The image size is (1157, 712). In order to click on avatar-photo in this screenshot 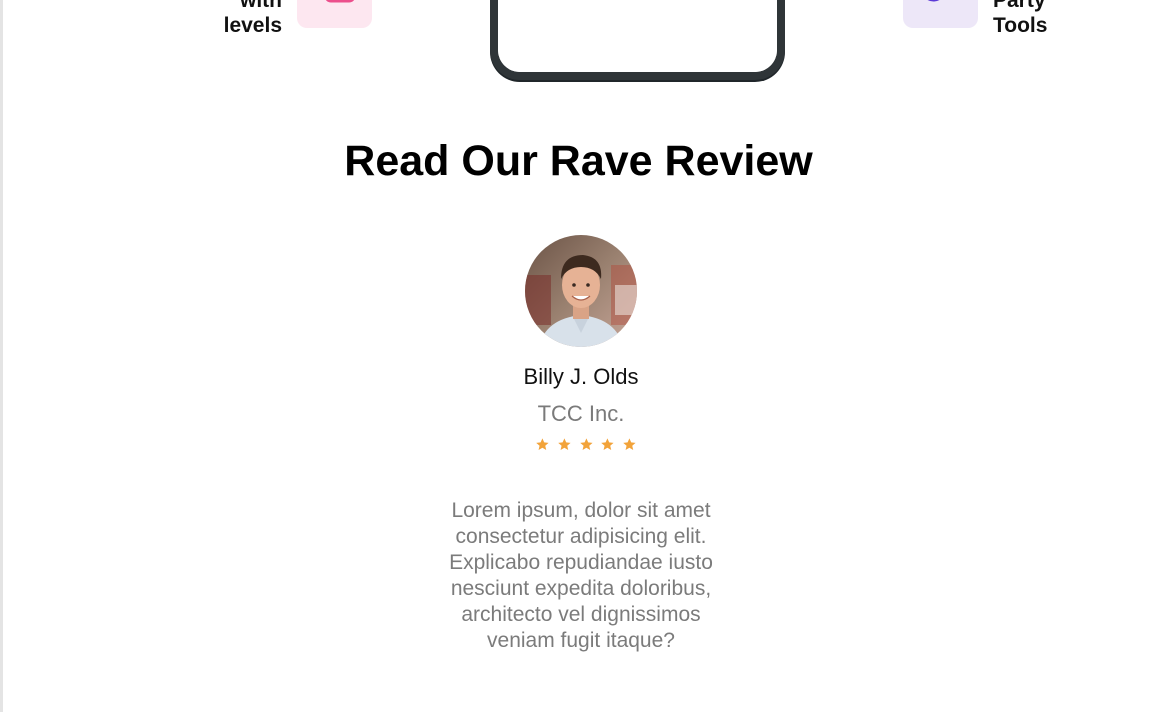, I will do `click(581, 291)`.